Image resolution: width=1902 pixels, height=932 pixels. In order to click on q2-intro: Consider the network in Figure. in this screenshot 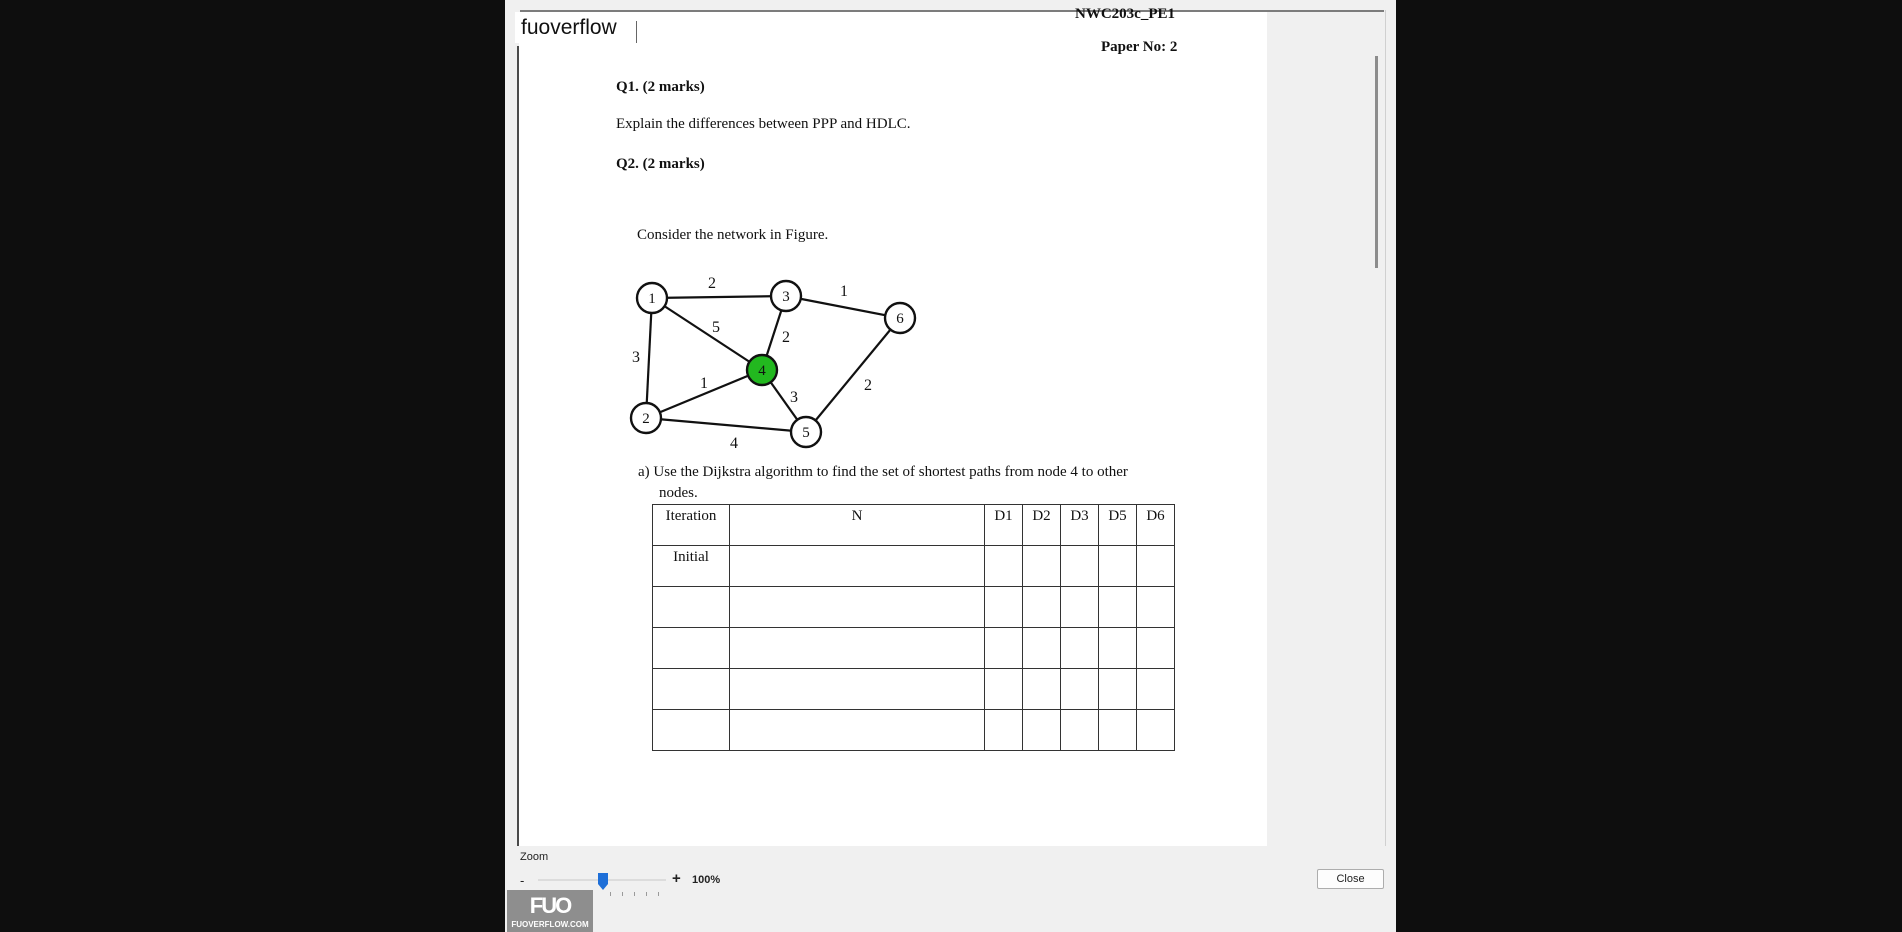, I will do `click(733, 235)`.